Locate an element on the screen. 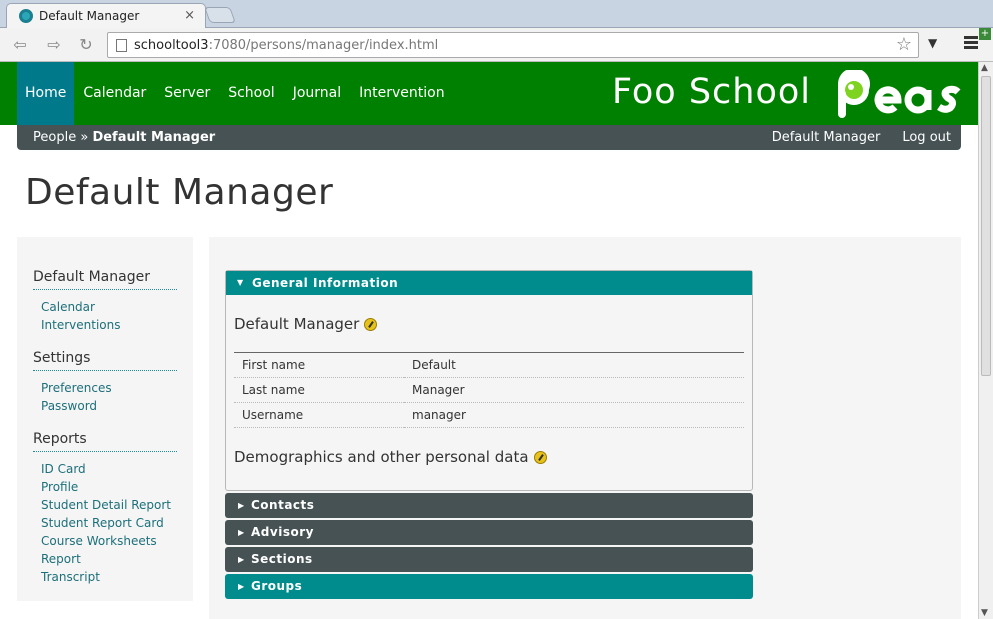 The height and width of the screenshot is (619, 993). row-value: Manager is located at coordinates (574, 390).